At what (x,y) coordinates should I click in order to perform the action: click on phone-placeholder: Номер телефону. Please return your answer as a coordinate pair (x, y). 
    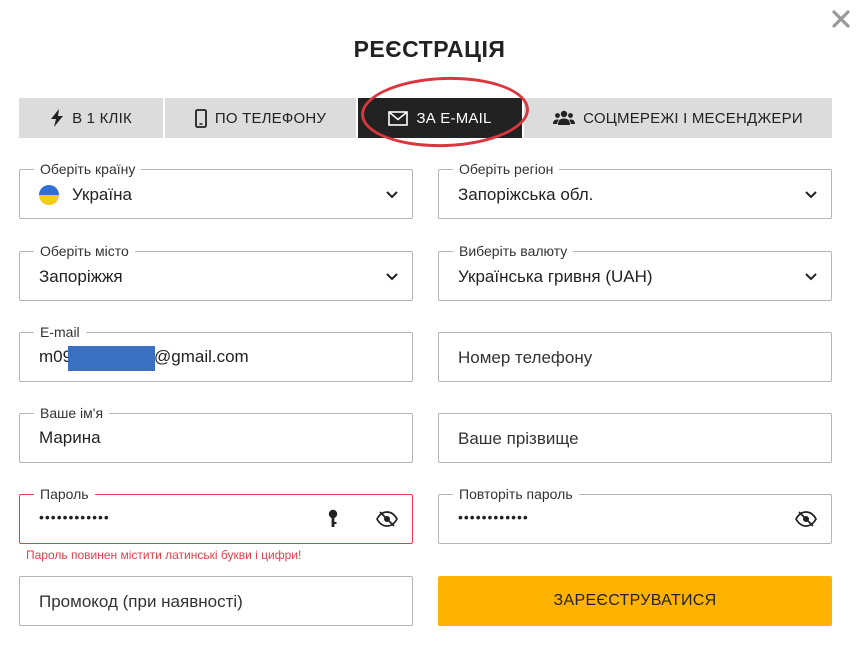
    Looking at the image, I should click on (525, 357).